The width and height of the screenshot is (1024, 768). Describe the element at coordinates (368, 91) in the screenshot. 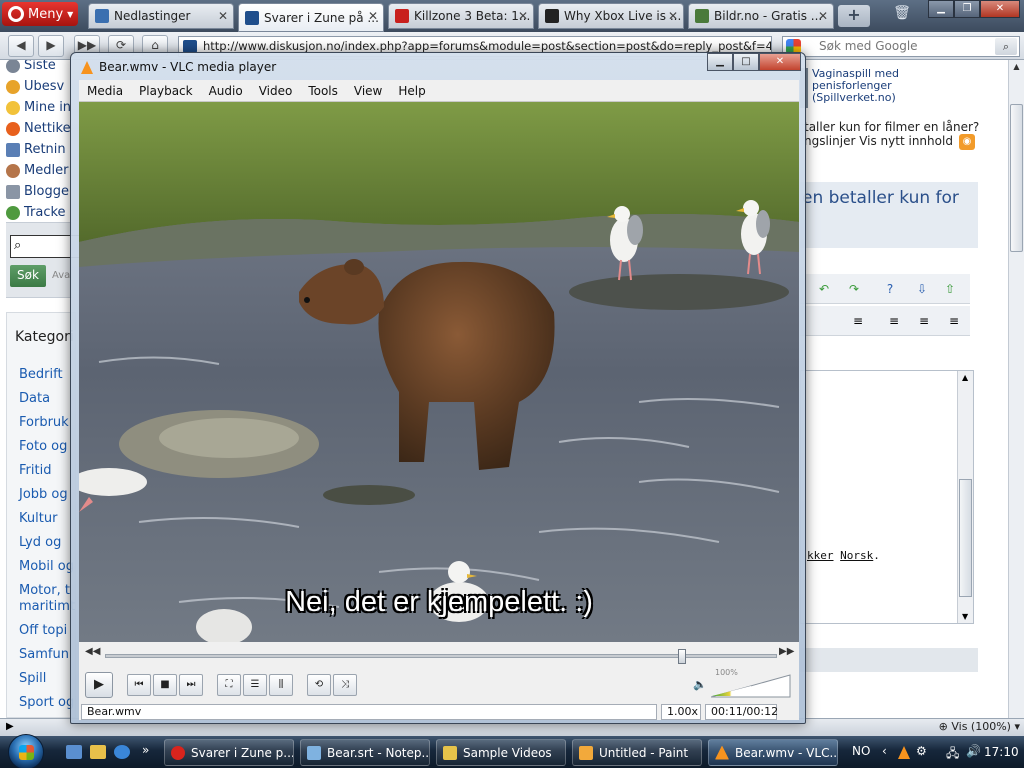

I see `menu-view: View` at that location.